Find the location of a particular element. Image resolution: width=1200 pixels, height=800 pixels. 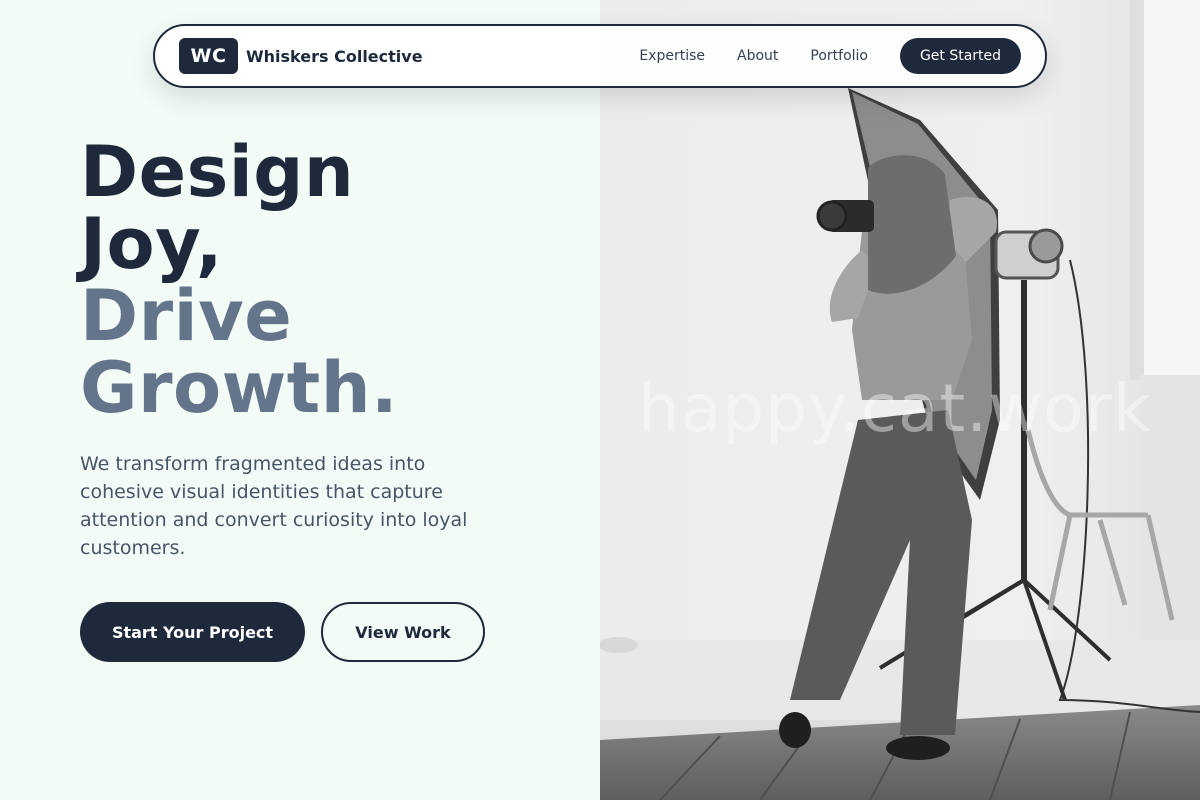

nav-link-expertise: Expertise is located at coordinates (672, 56).